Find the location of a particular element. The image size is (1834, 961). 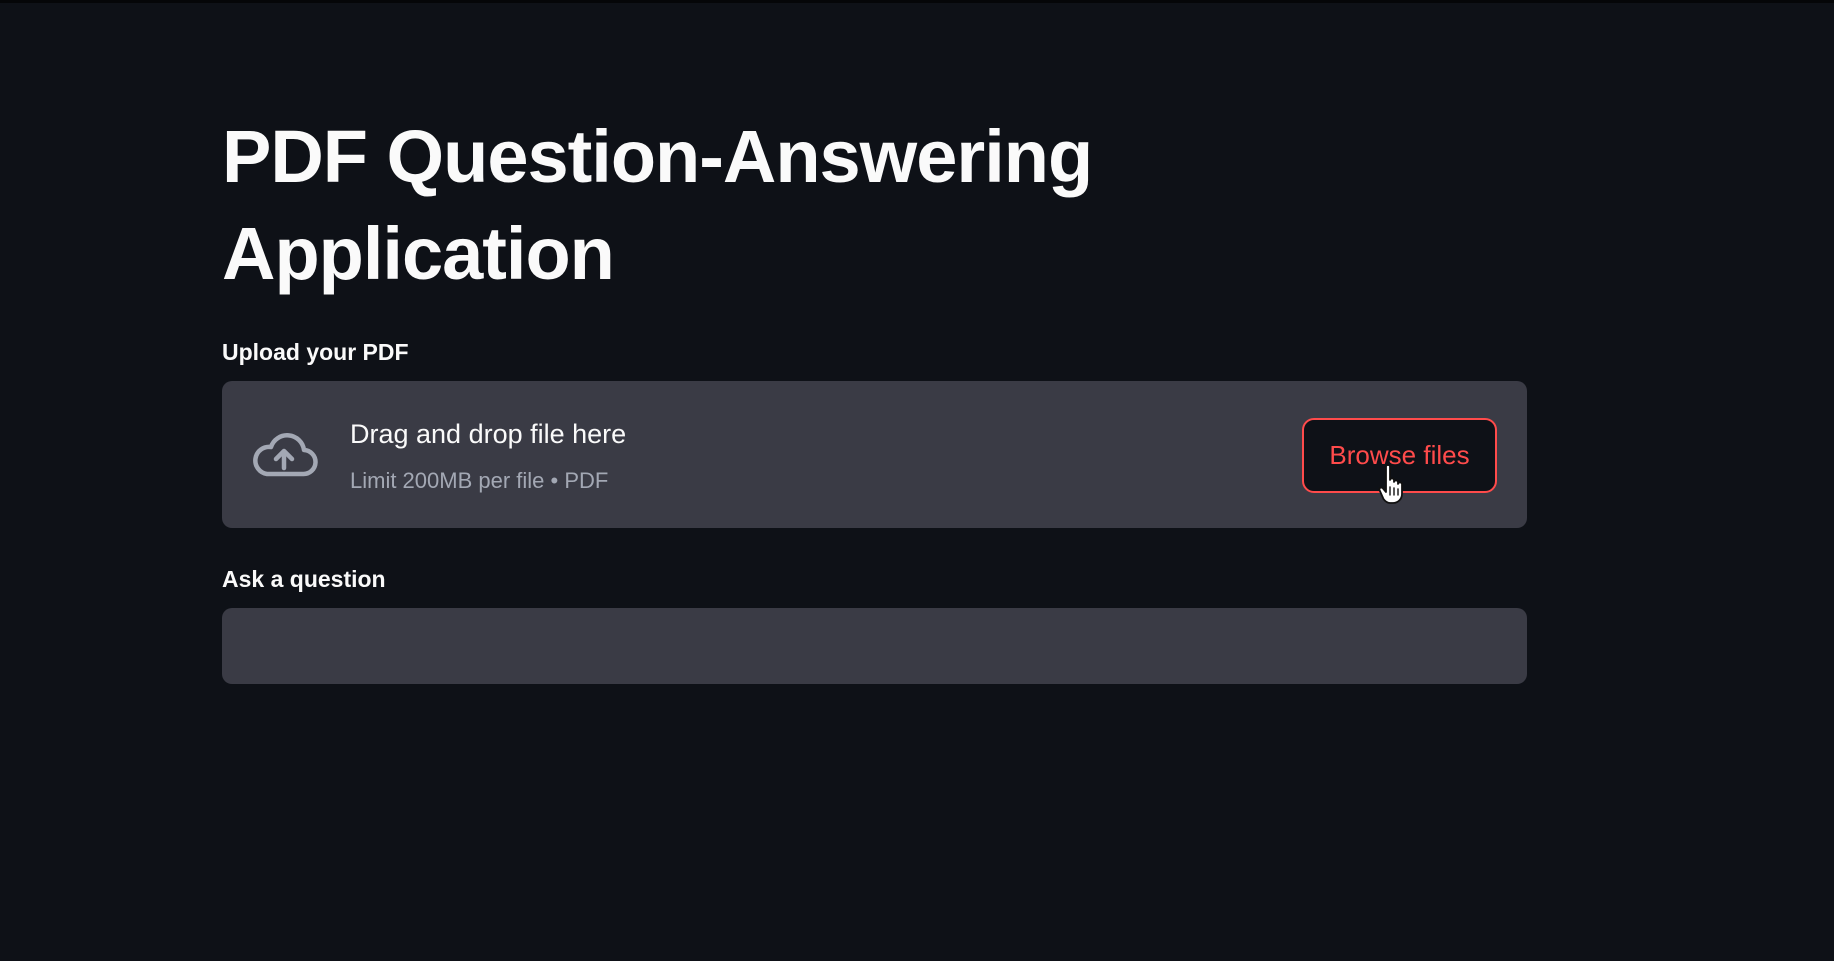

window-top-edge is located at coordinates (917, 1).